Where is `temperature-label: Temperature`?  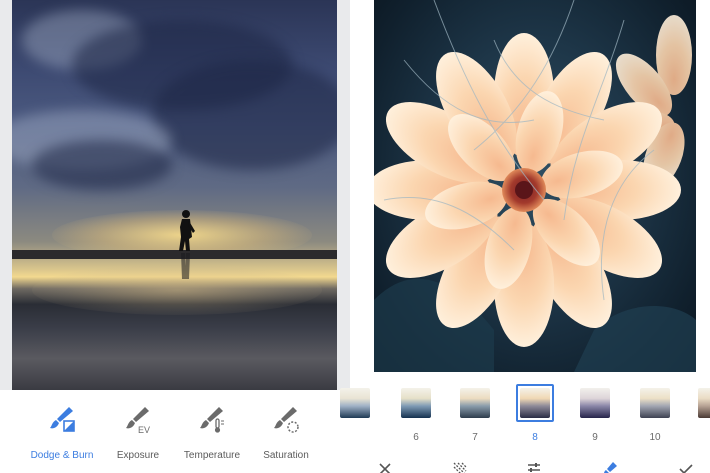 temperature-label: Temperature is located at coordinates (212, 455).